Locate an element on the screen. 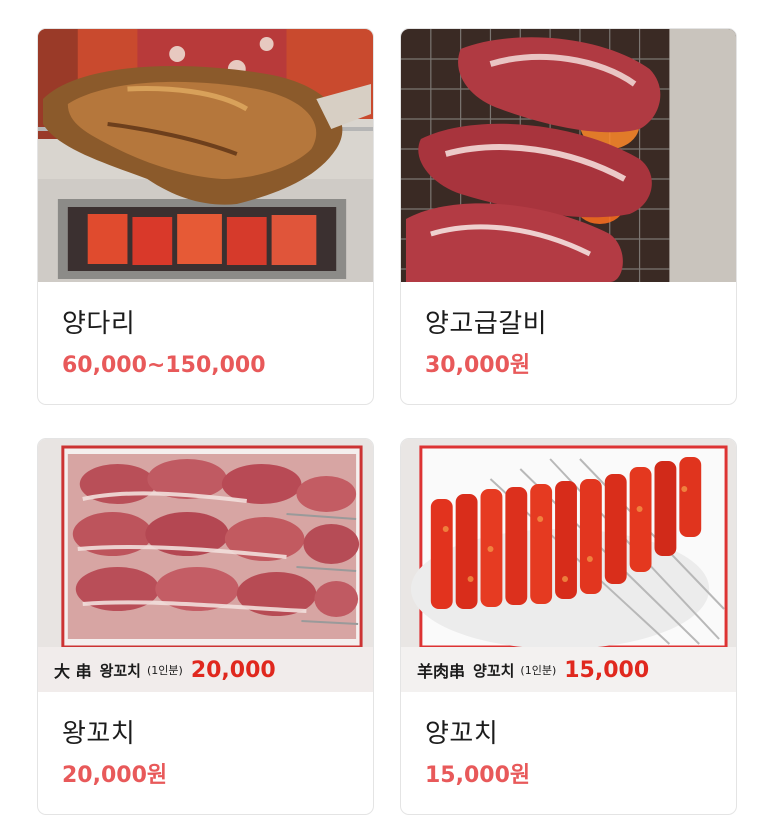 The height and width of the screenshot is (838, 773). item-price: 15,000원 is located at coordinates (478, 775).